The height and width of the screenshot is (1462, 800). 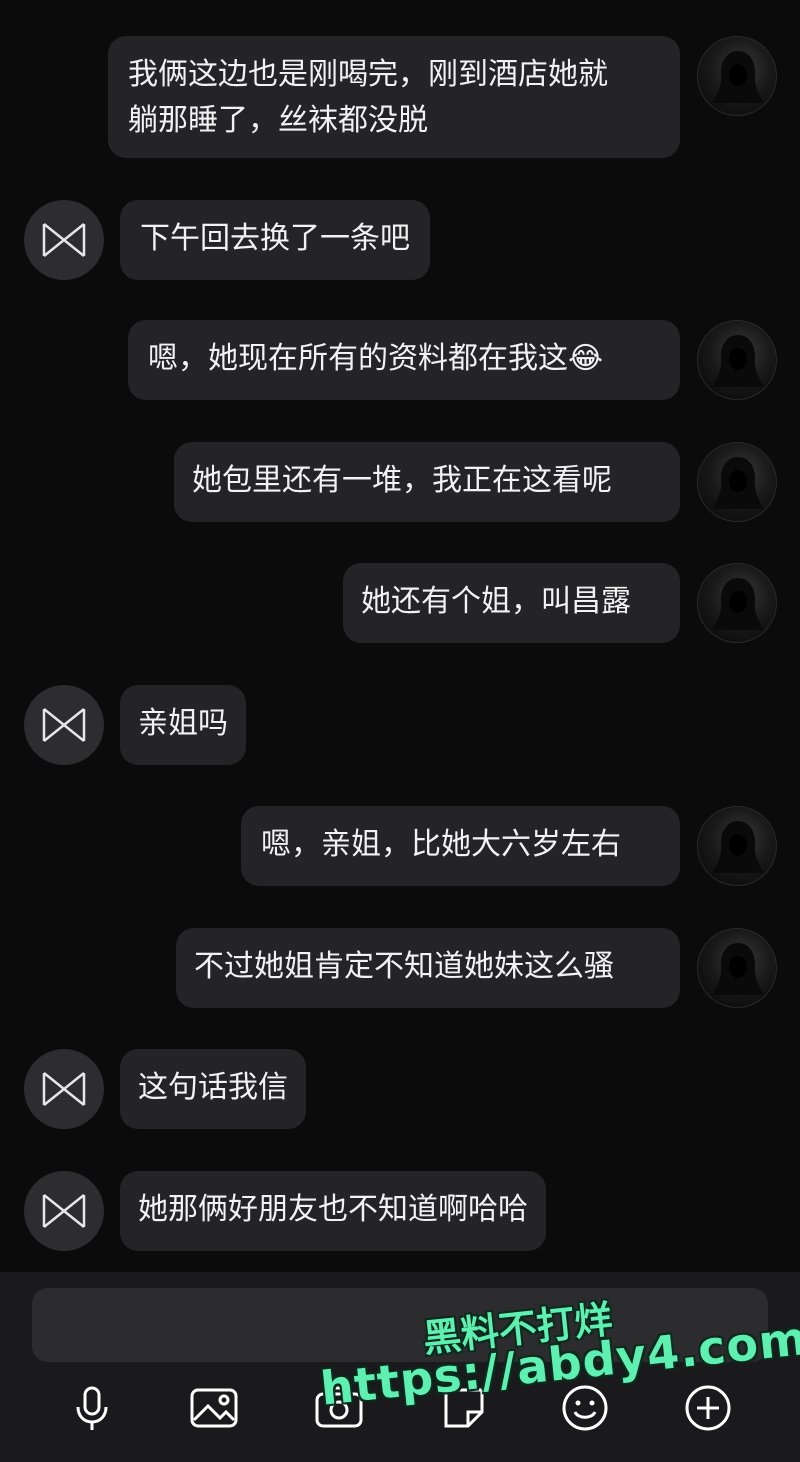 I want to click on camera-button, so click(x=339, y=1408).